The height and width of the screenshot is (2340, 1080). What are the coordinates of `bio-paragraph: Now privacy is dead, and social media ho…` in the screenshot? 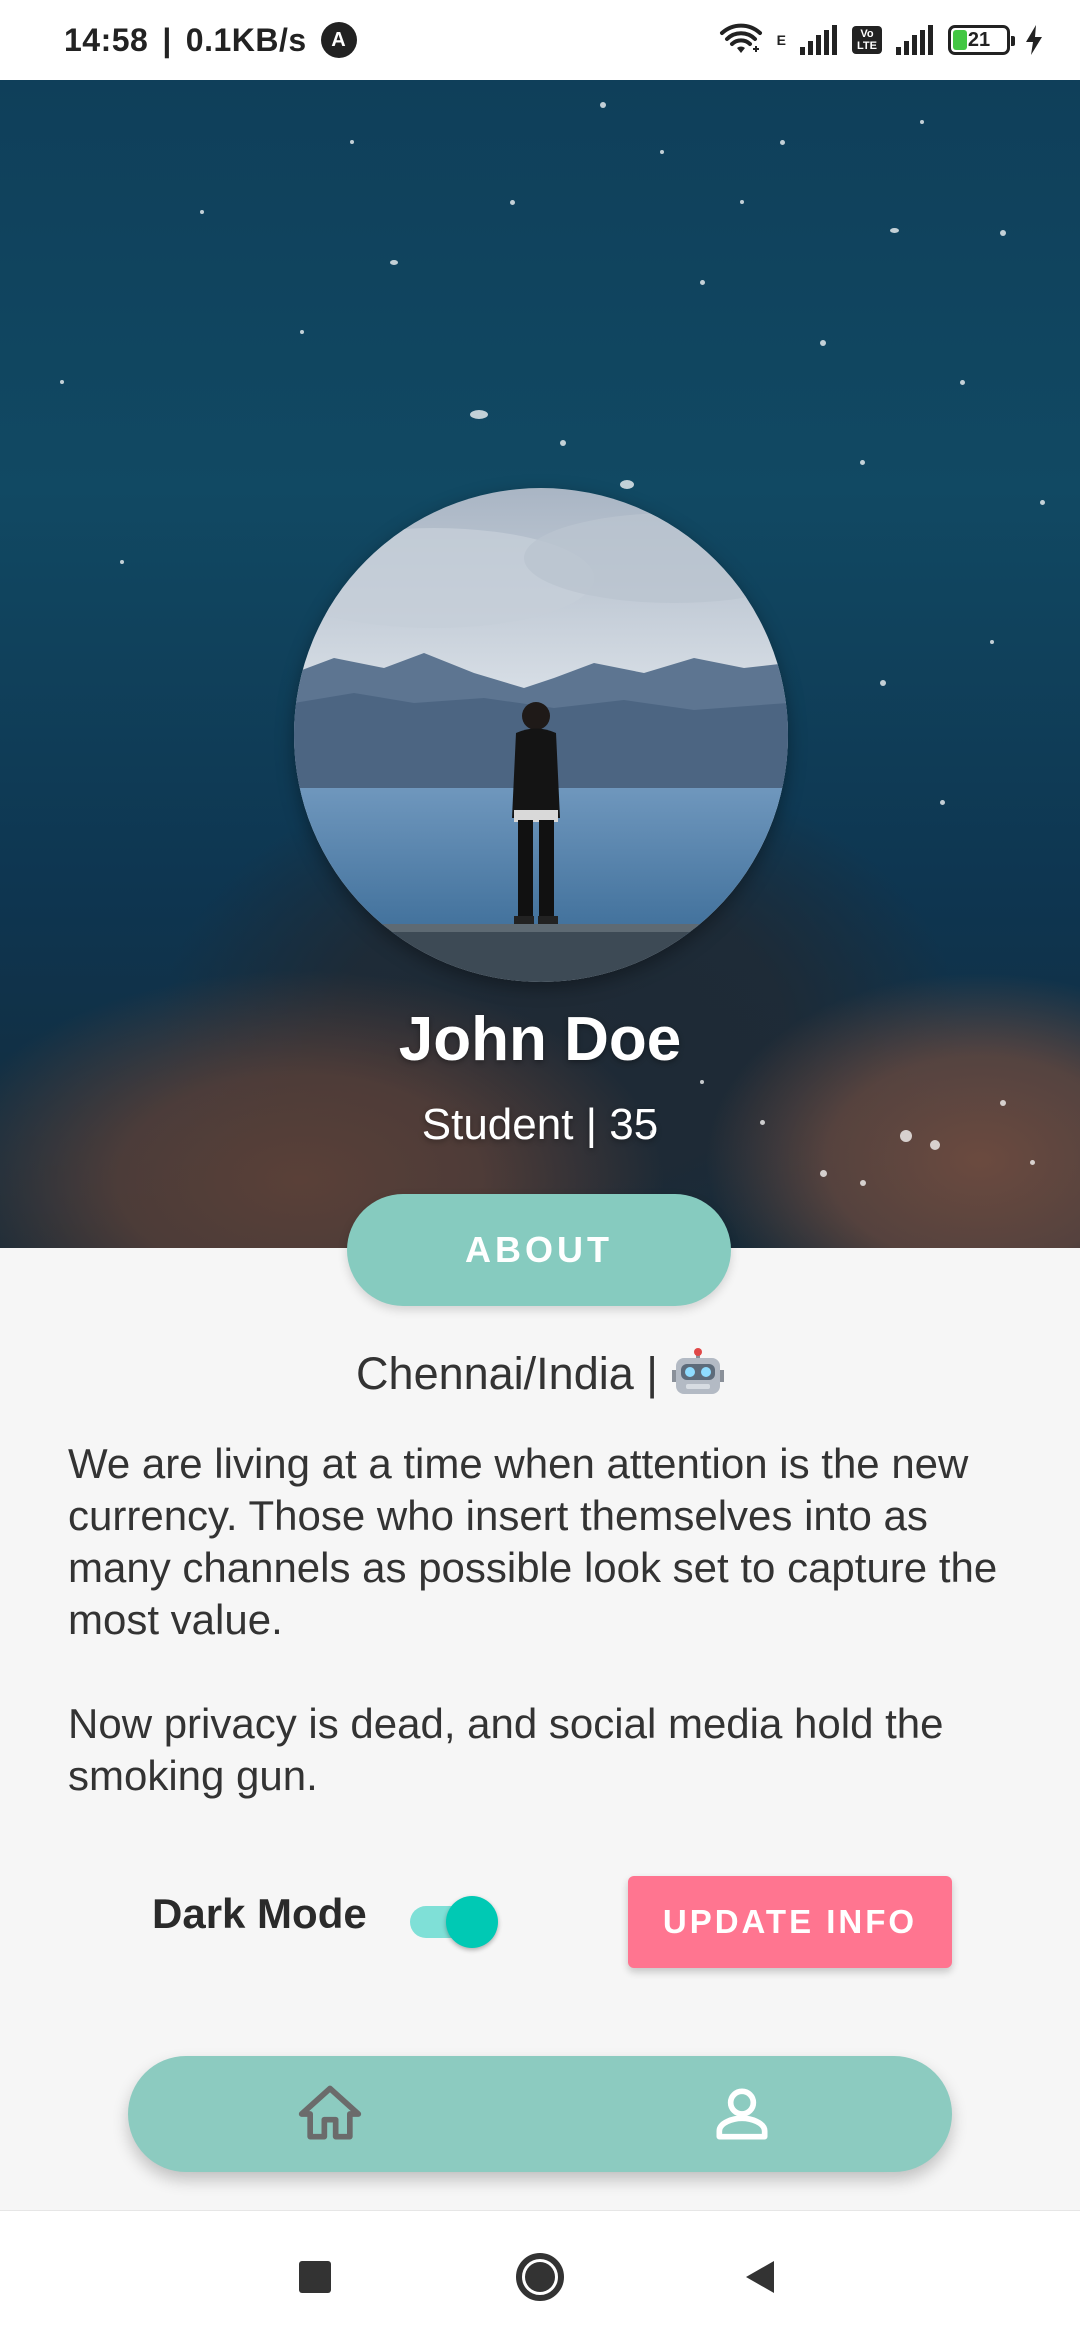 It's located at (506, 1749).